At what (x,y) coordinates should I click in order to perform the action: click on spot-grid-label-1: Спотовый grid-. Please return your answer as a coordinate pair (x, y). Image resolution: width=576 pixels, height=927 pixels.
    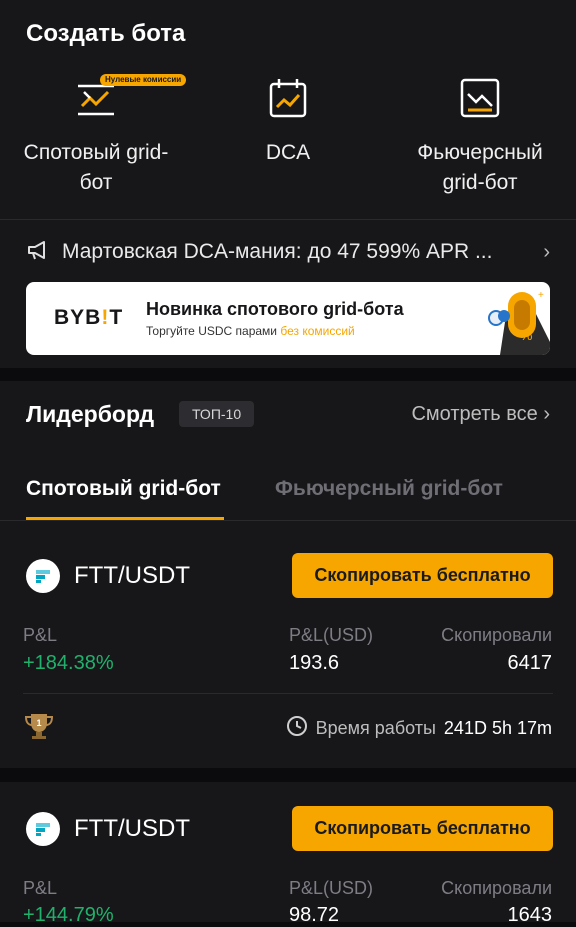
    Looking at the image, I should click on (96, 152).